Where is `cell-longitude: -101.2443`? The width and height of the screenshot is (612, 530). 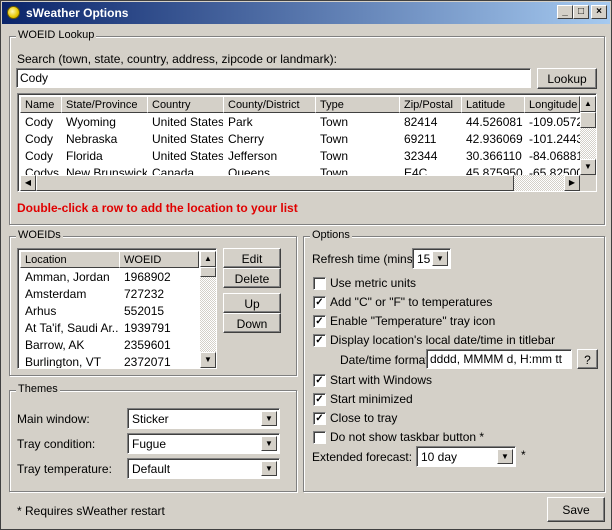 cell-longitude: -101.2443 is located at coordinates (554, 139).